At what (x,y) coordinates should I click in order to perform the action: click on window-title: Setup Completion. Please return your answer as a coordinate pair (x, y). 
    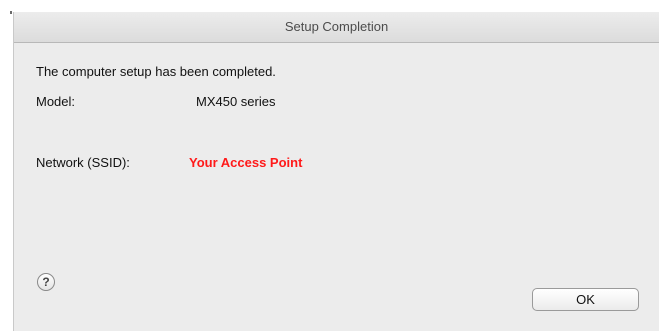
    Looking at the image, I should click on (336, 27).